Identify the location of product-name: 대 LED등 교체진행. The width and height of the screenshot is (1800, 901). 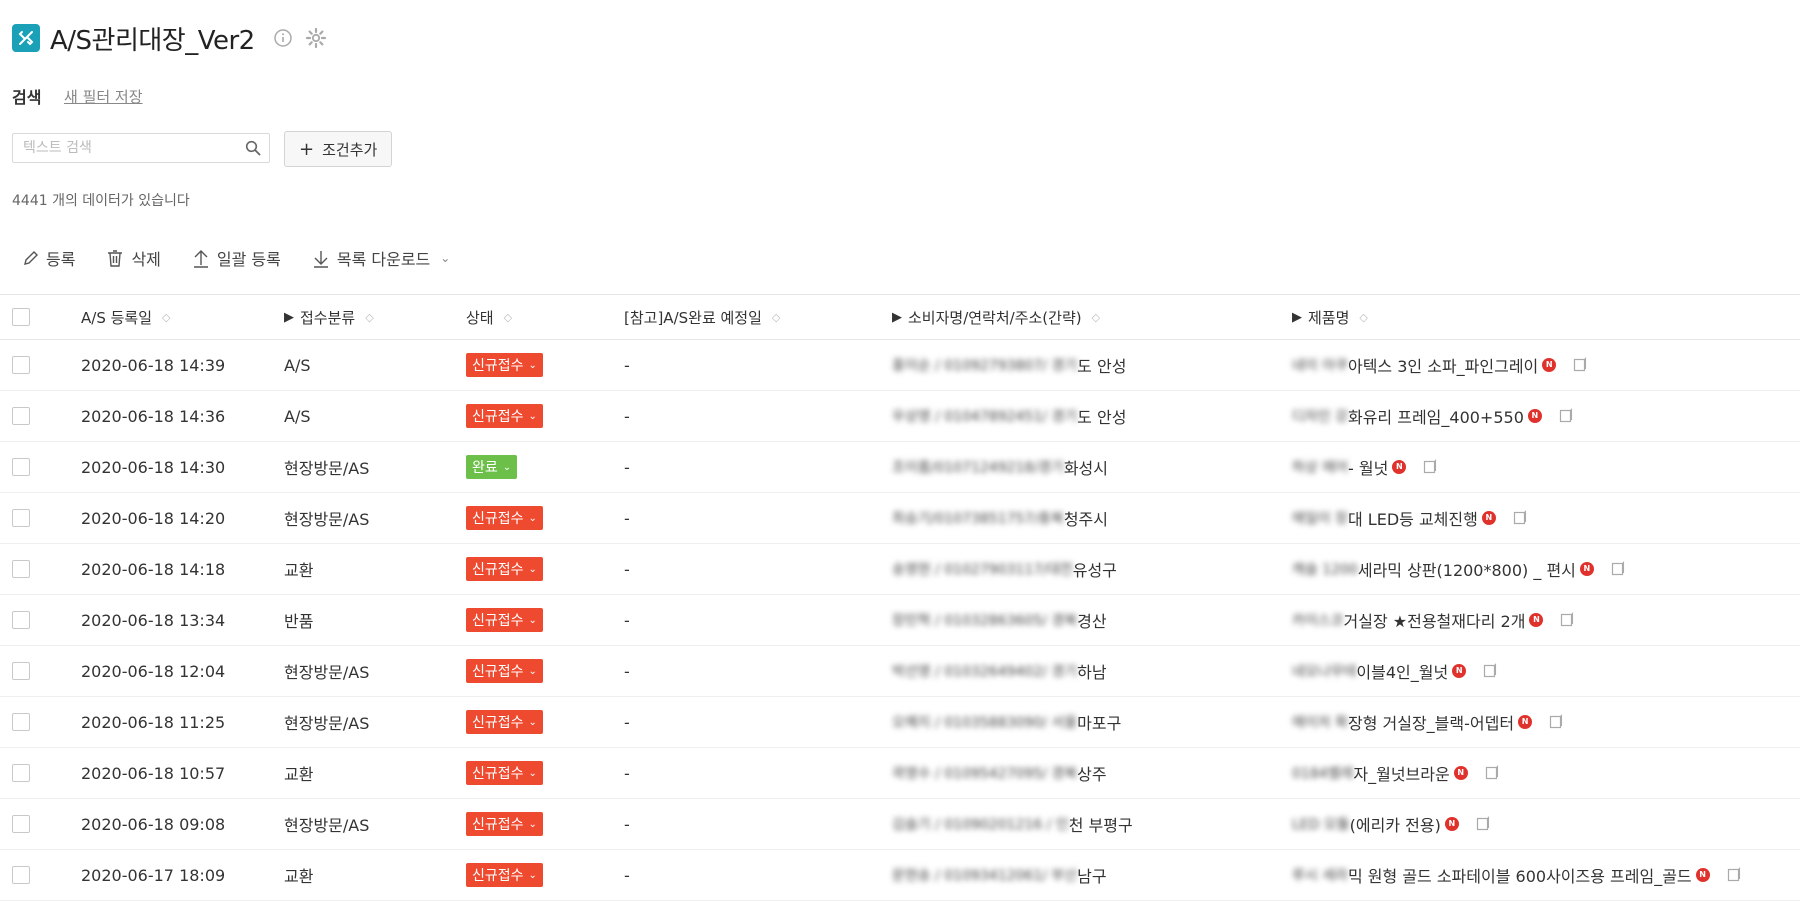
(1412, 519).